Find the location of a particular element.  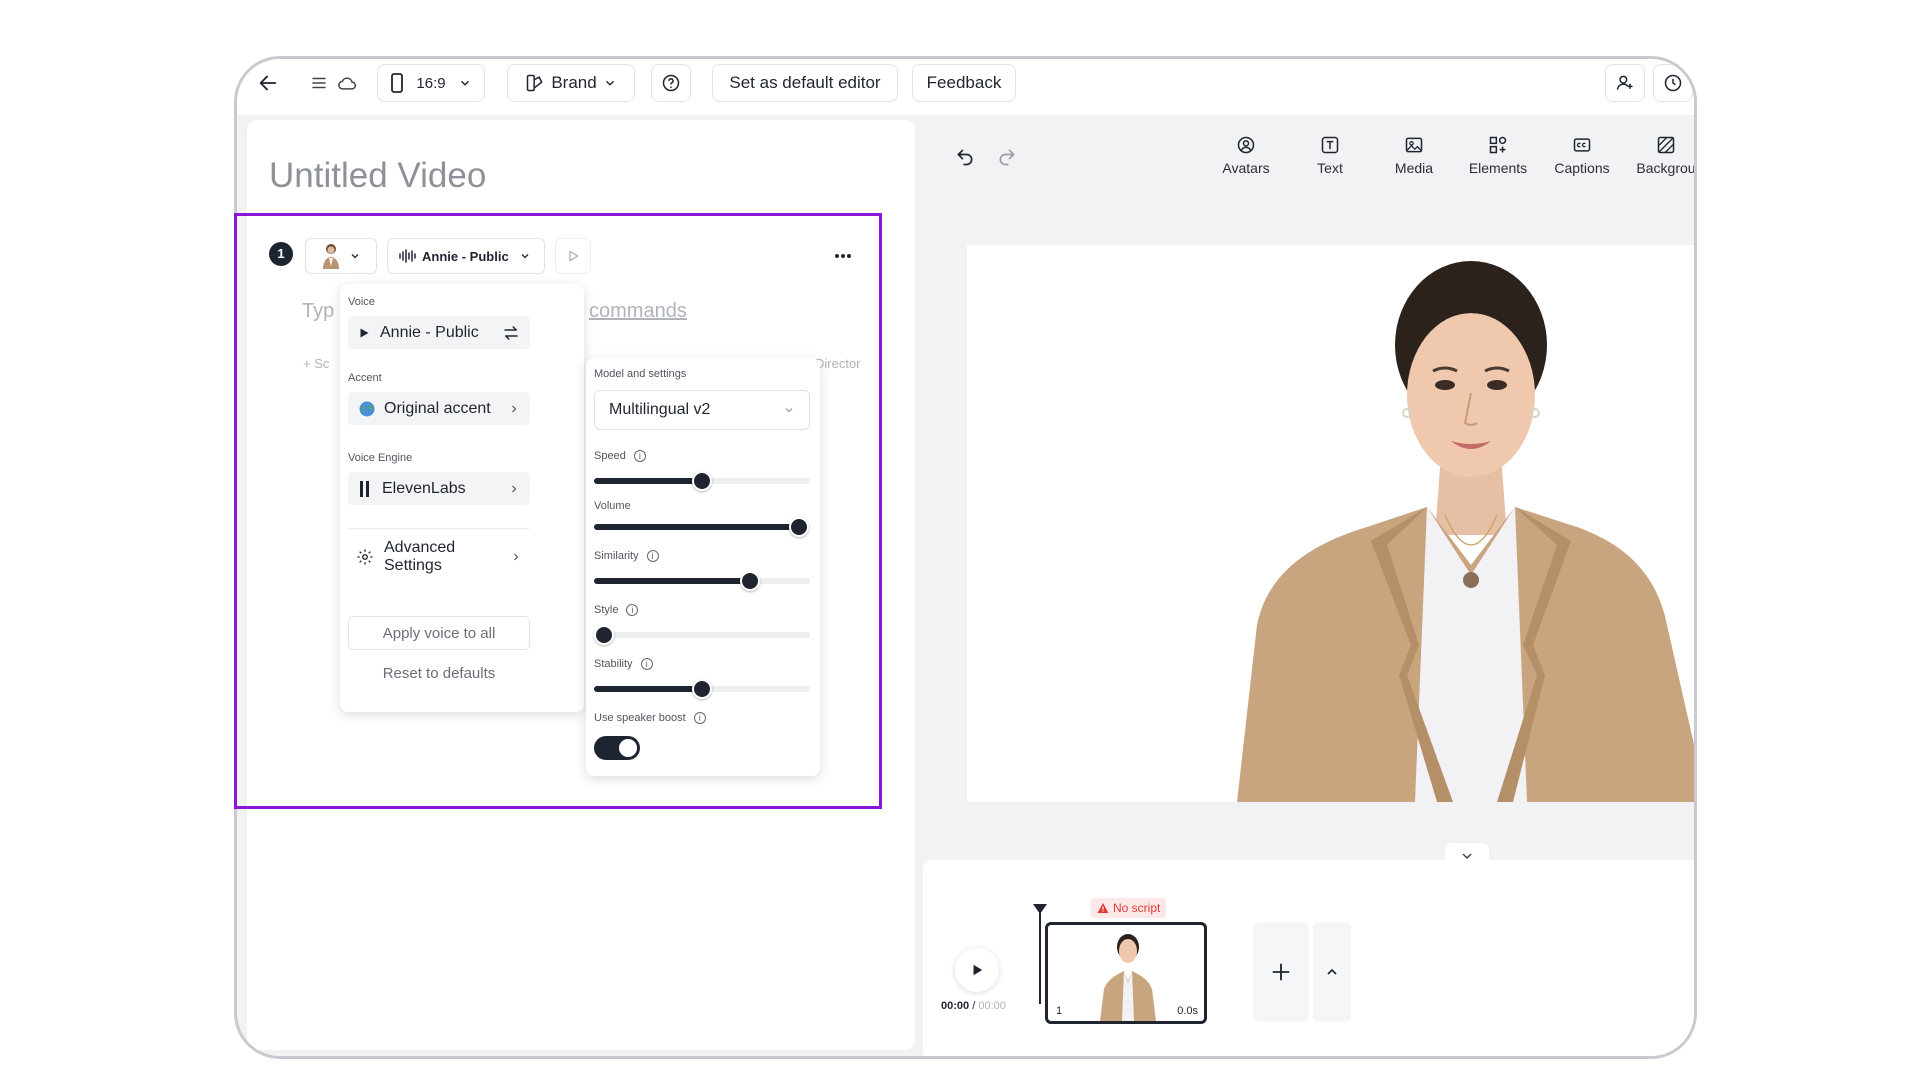

avatar-thumbnail-icon is located at coordinates (331, 256).